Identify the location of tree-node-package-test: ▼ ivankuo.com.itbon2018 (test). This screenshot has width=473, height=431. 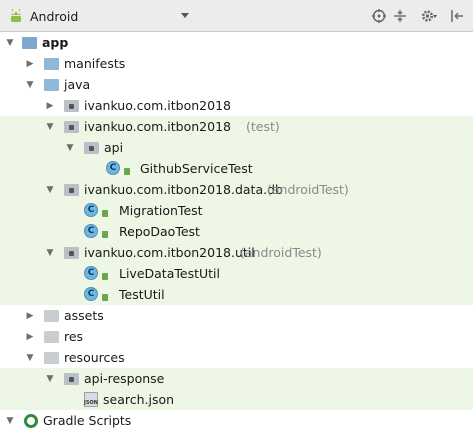
(236, 126).